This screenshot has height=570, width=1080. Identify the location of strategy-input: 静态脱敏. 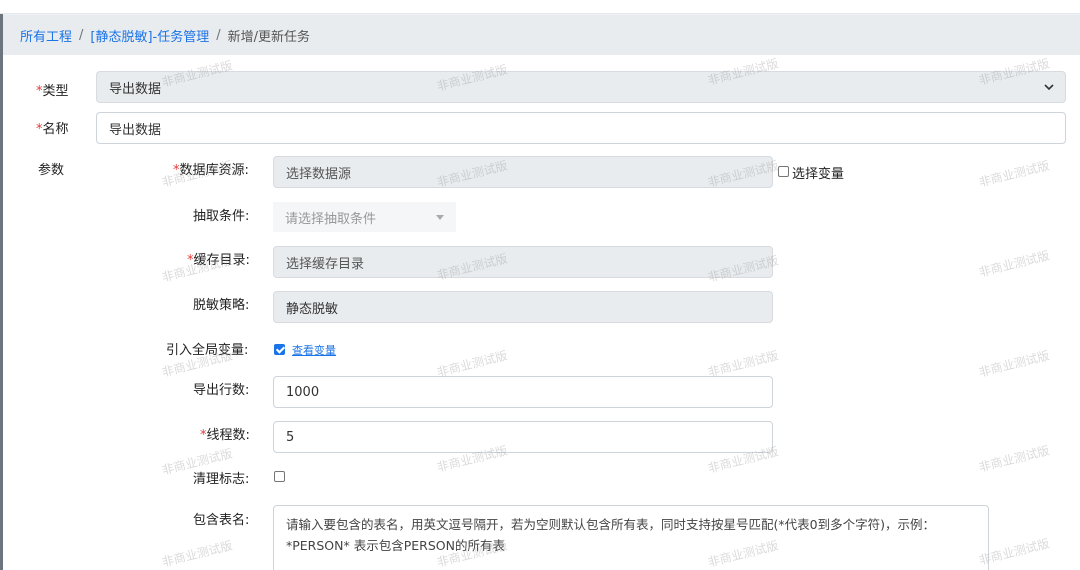
(523, 307).